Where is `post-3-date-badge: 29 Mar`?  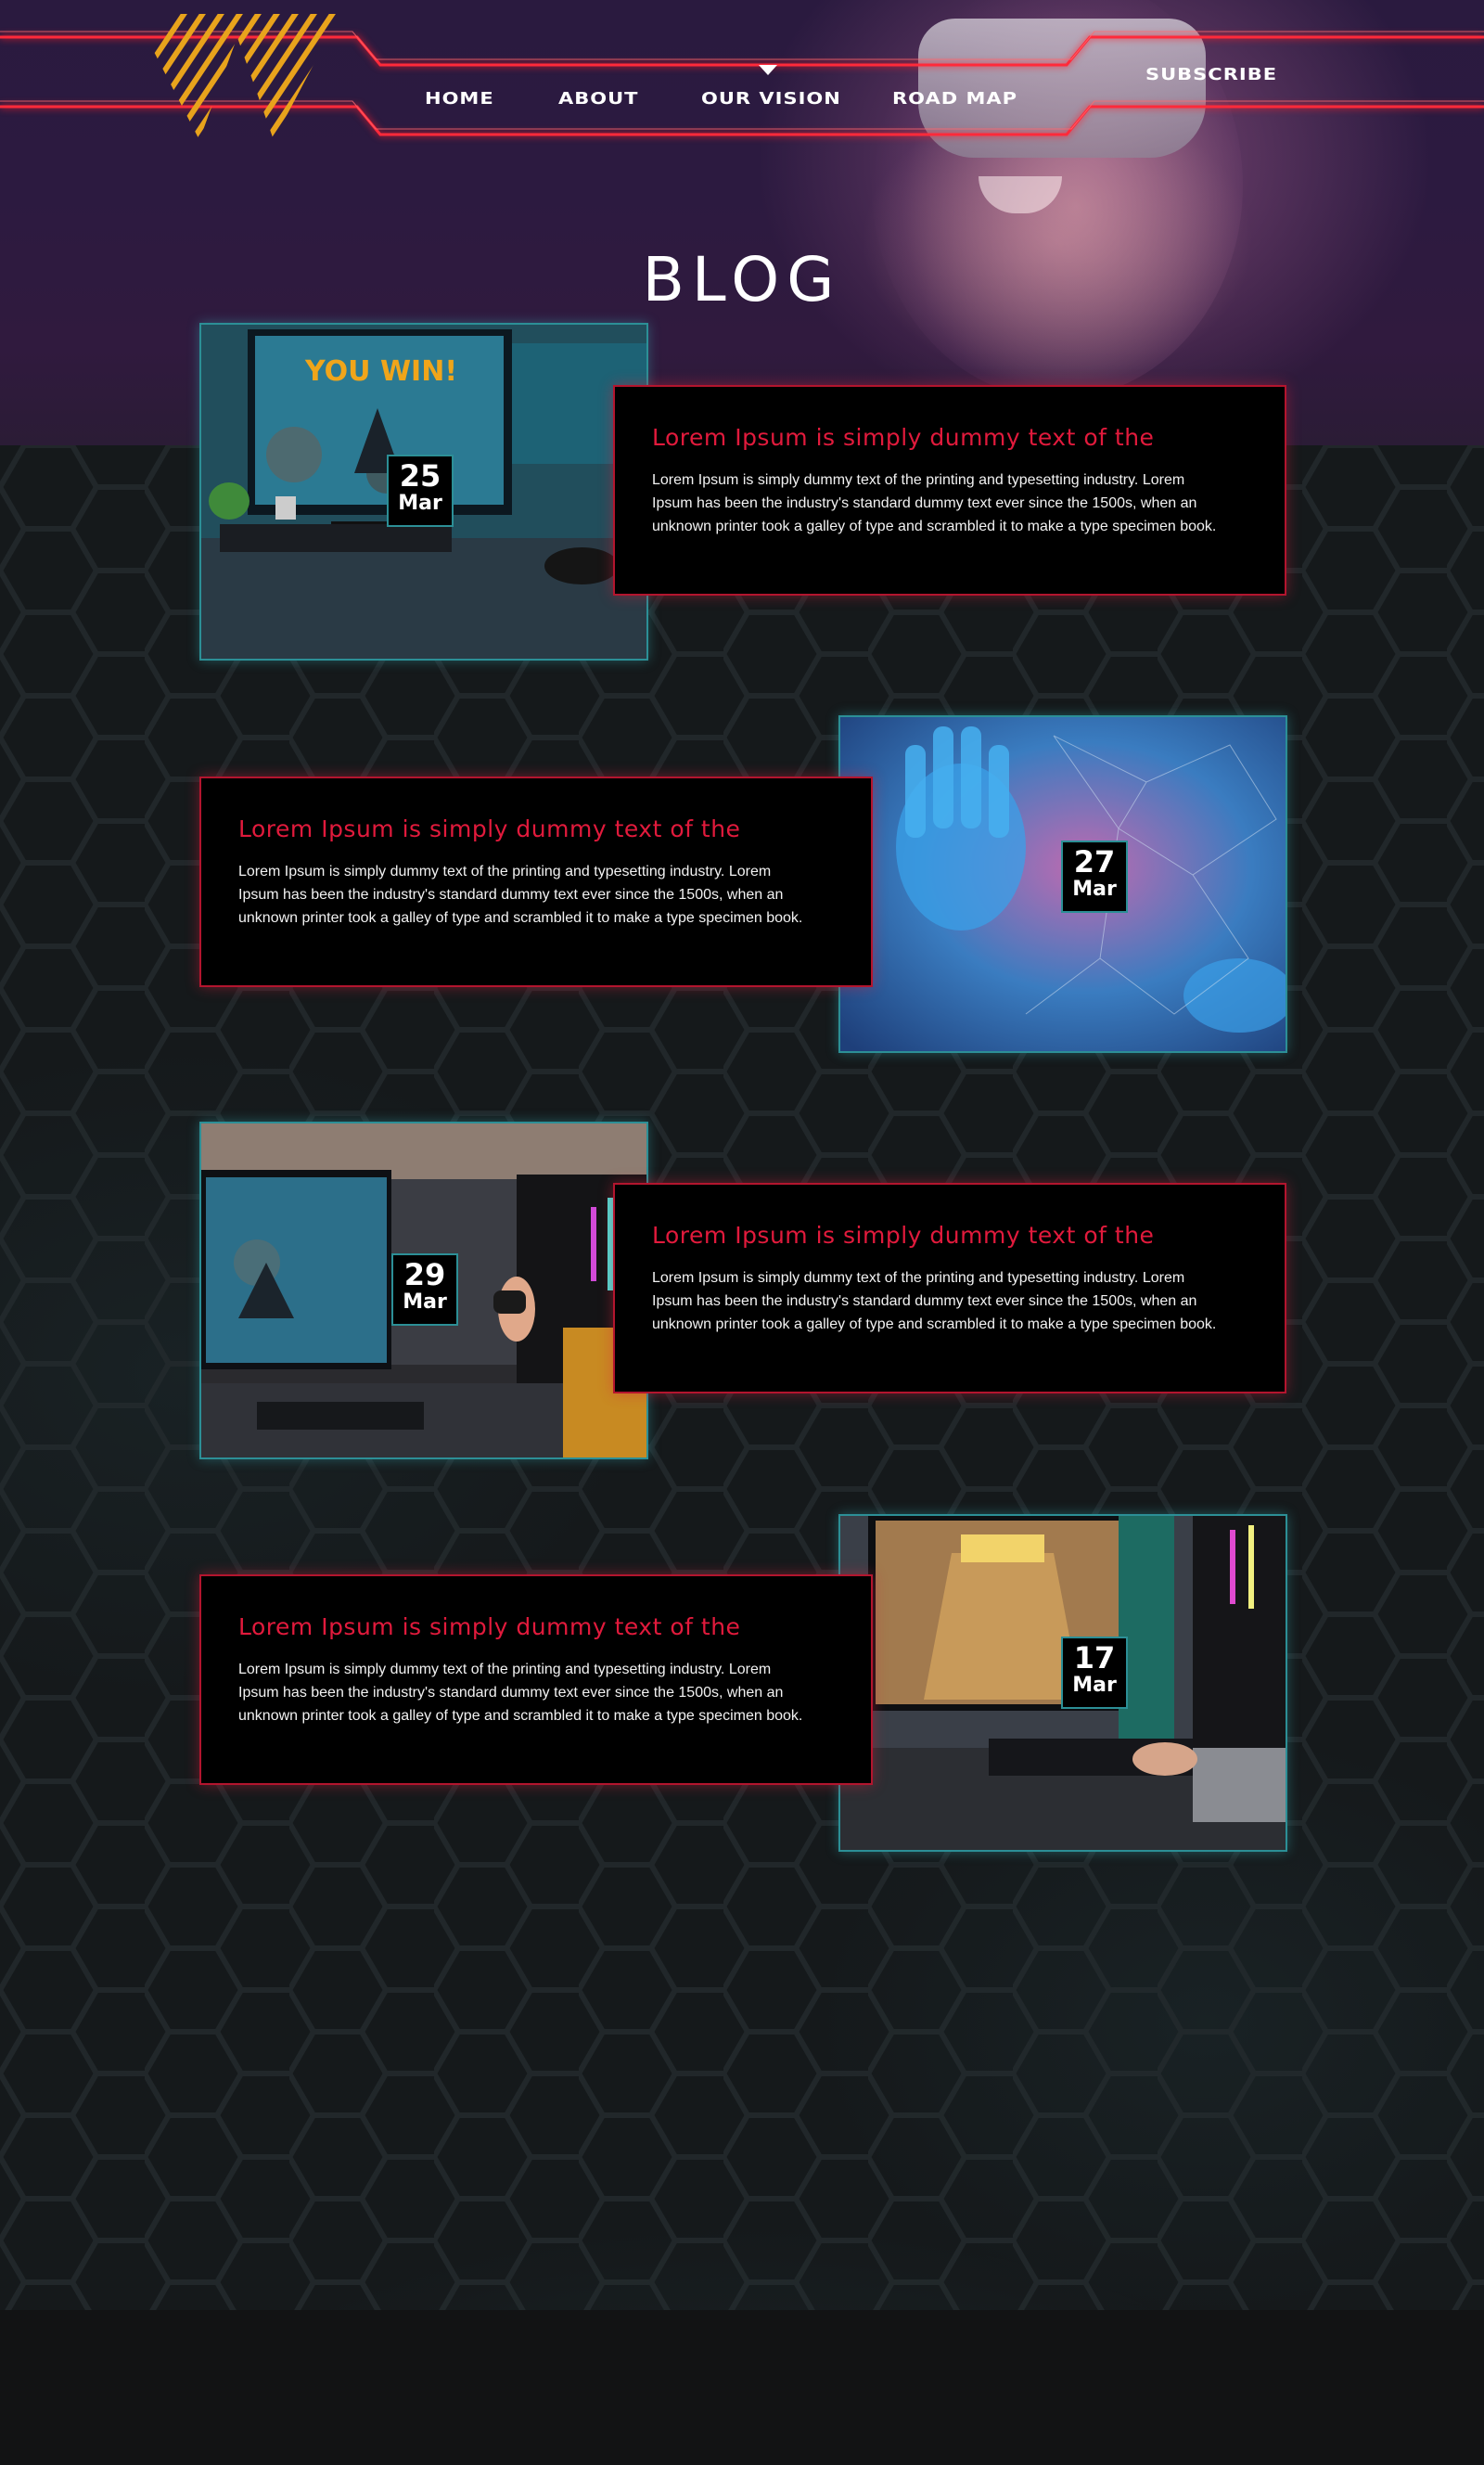 post-3-date-badge: 29 Mar is located at coordinates (424, 1289).